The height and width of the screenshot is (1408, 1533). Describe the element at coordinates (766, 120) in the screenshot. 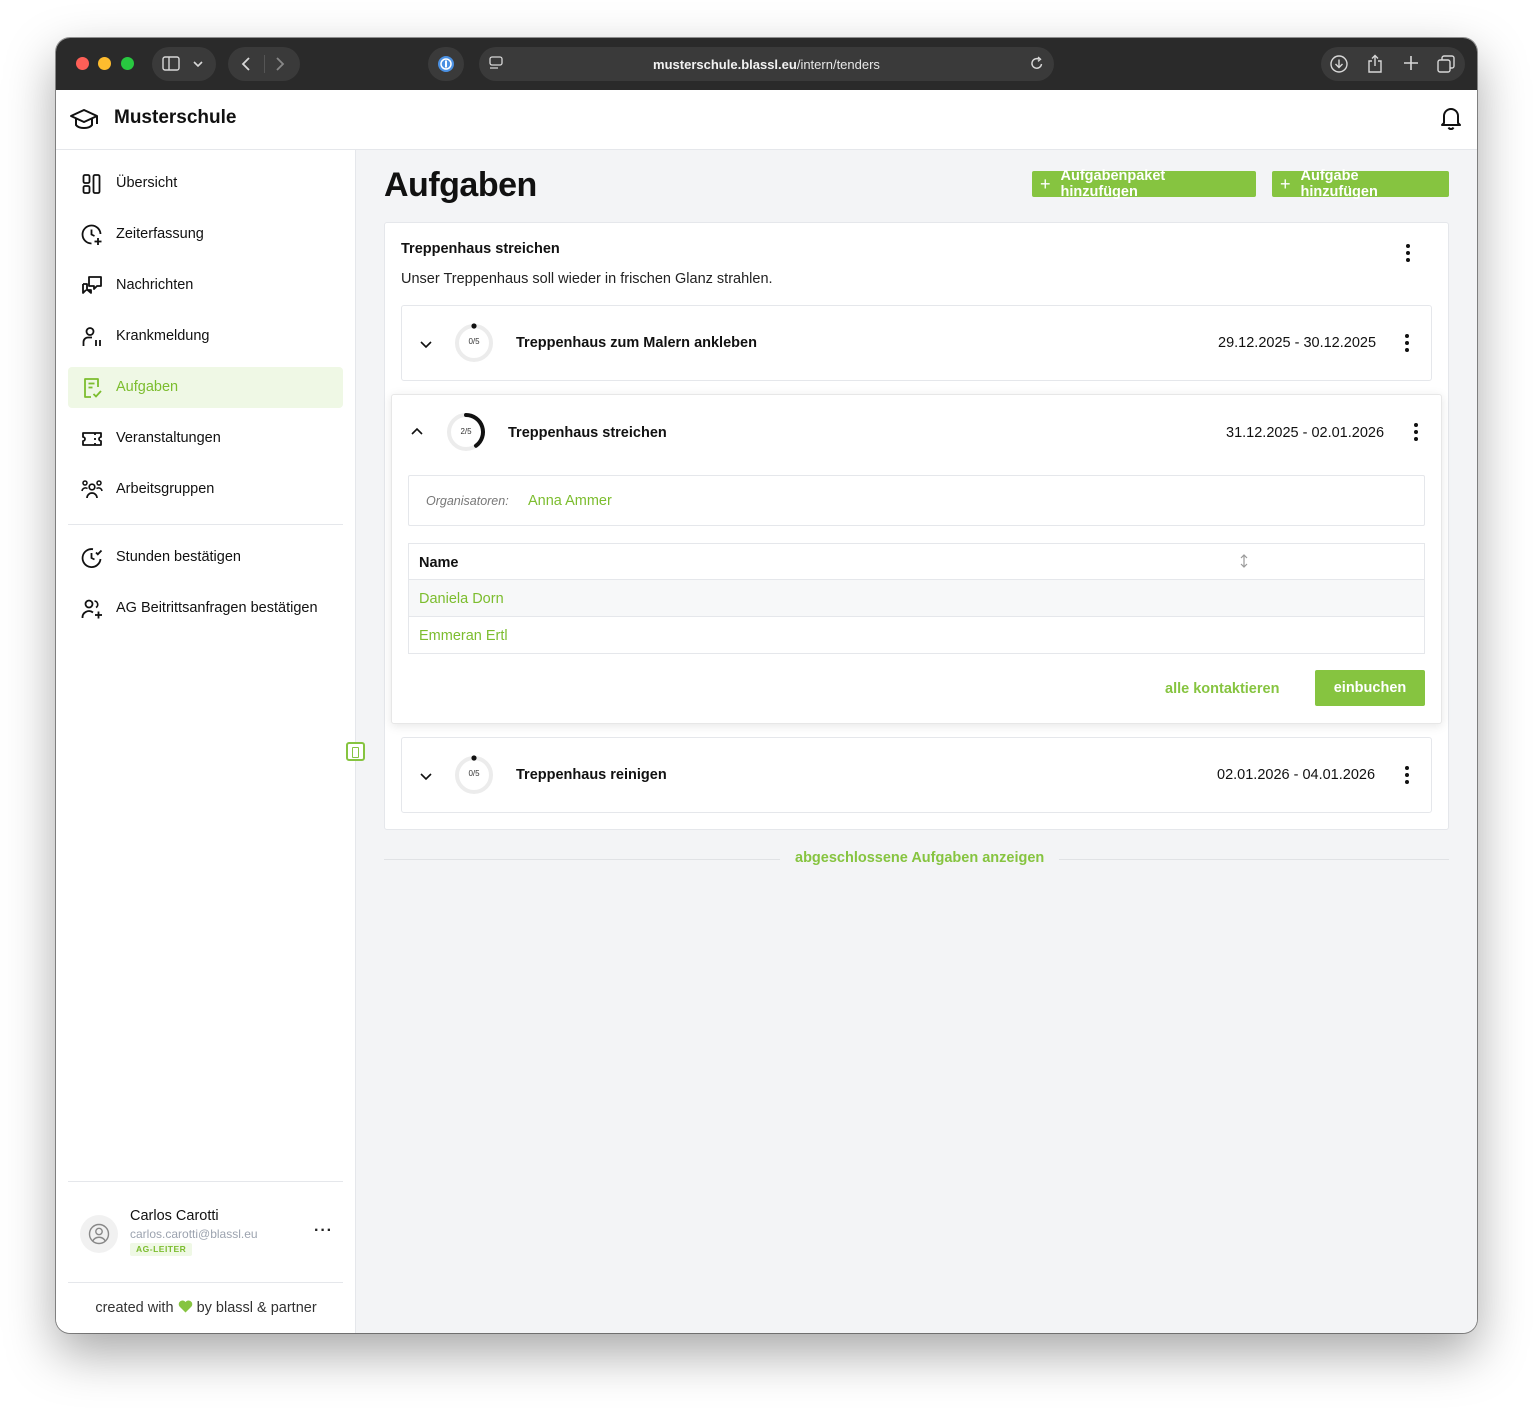

I see `app-header: Musterschule` at that location.